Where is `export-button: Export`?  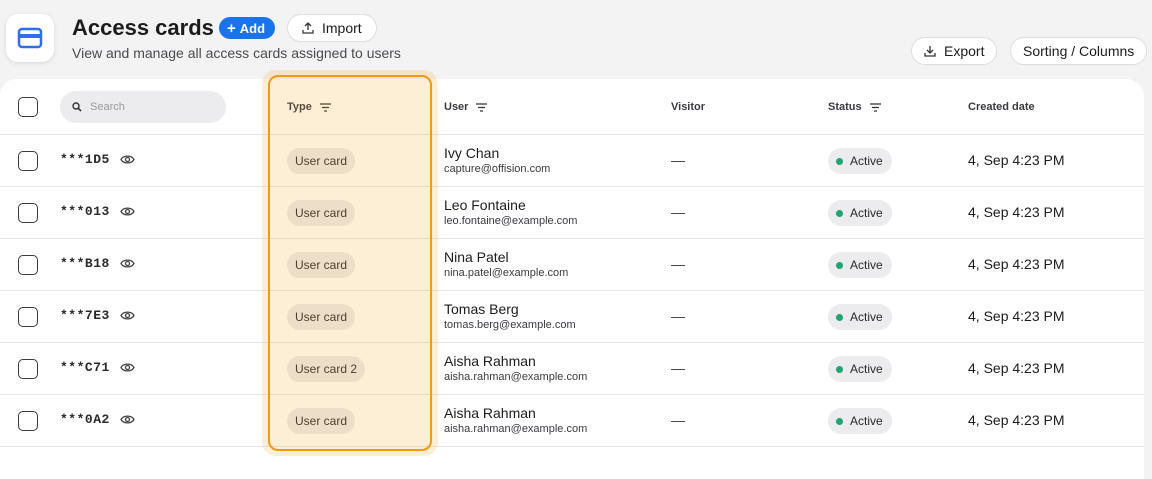
export-button: Export is located at coordinates (954, 51).